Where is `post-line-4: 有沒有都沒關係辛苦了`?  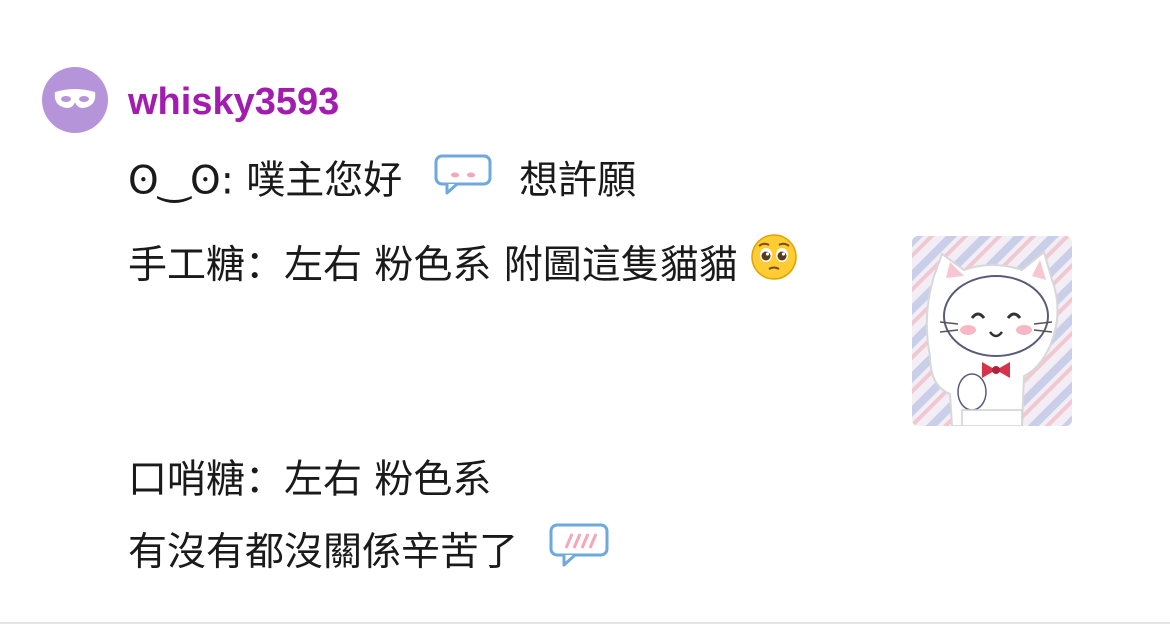
post-line-4: 有沒有都沒關係辛苦了 is located at coordinates (608, 553).